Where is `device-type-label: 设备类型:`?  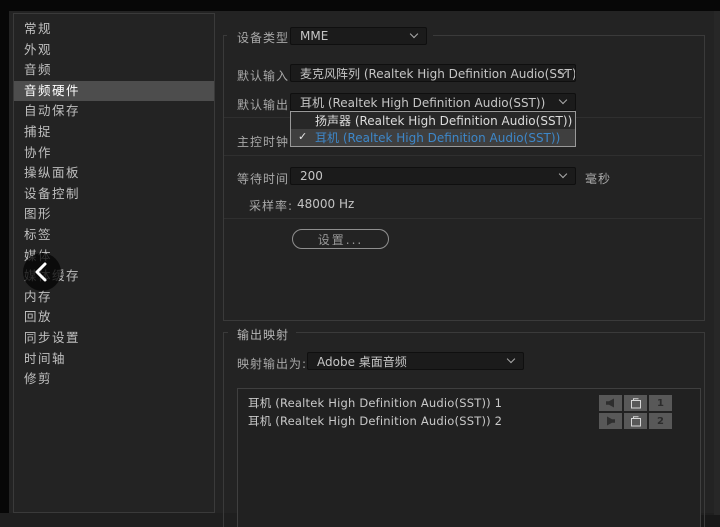
device-type-label: 设备类型: is located at coordinates (266, 38).